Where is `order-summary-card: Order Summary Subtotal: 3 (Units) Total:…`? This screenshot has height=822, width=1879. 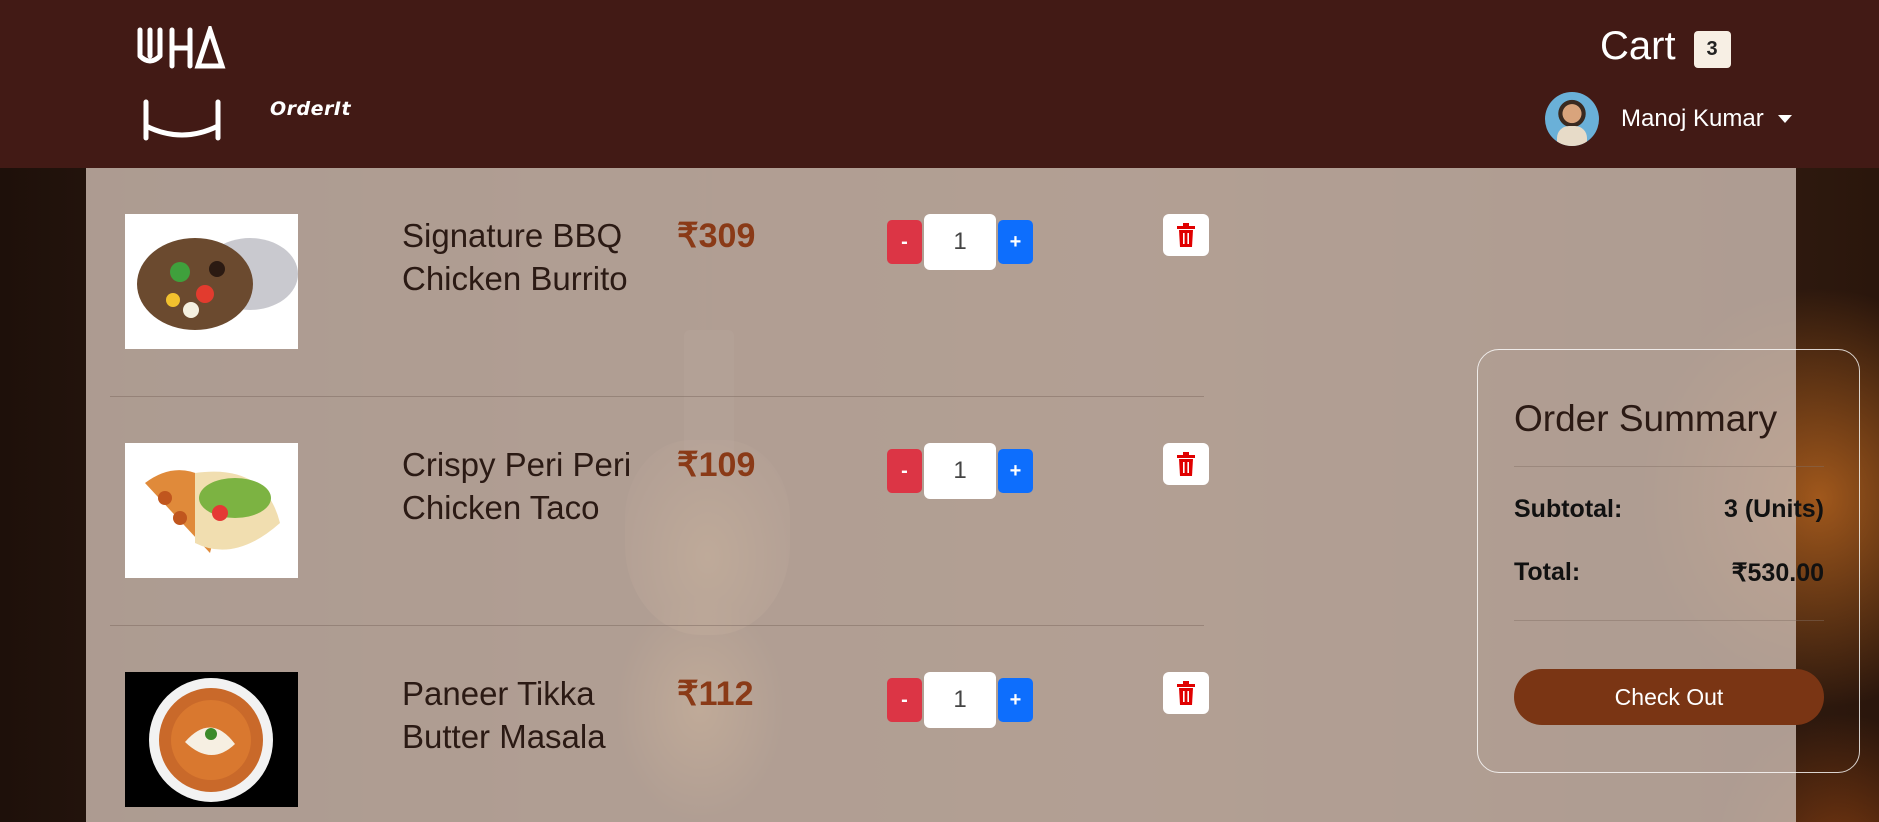
order-summary-card: Order Summary Subtotal: 3 (Units) Total:… is located at coordinates (1668, 561).